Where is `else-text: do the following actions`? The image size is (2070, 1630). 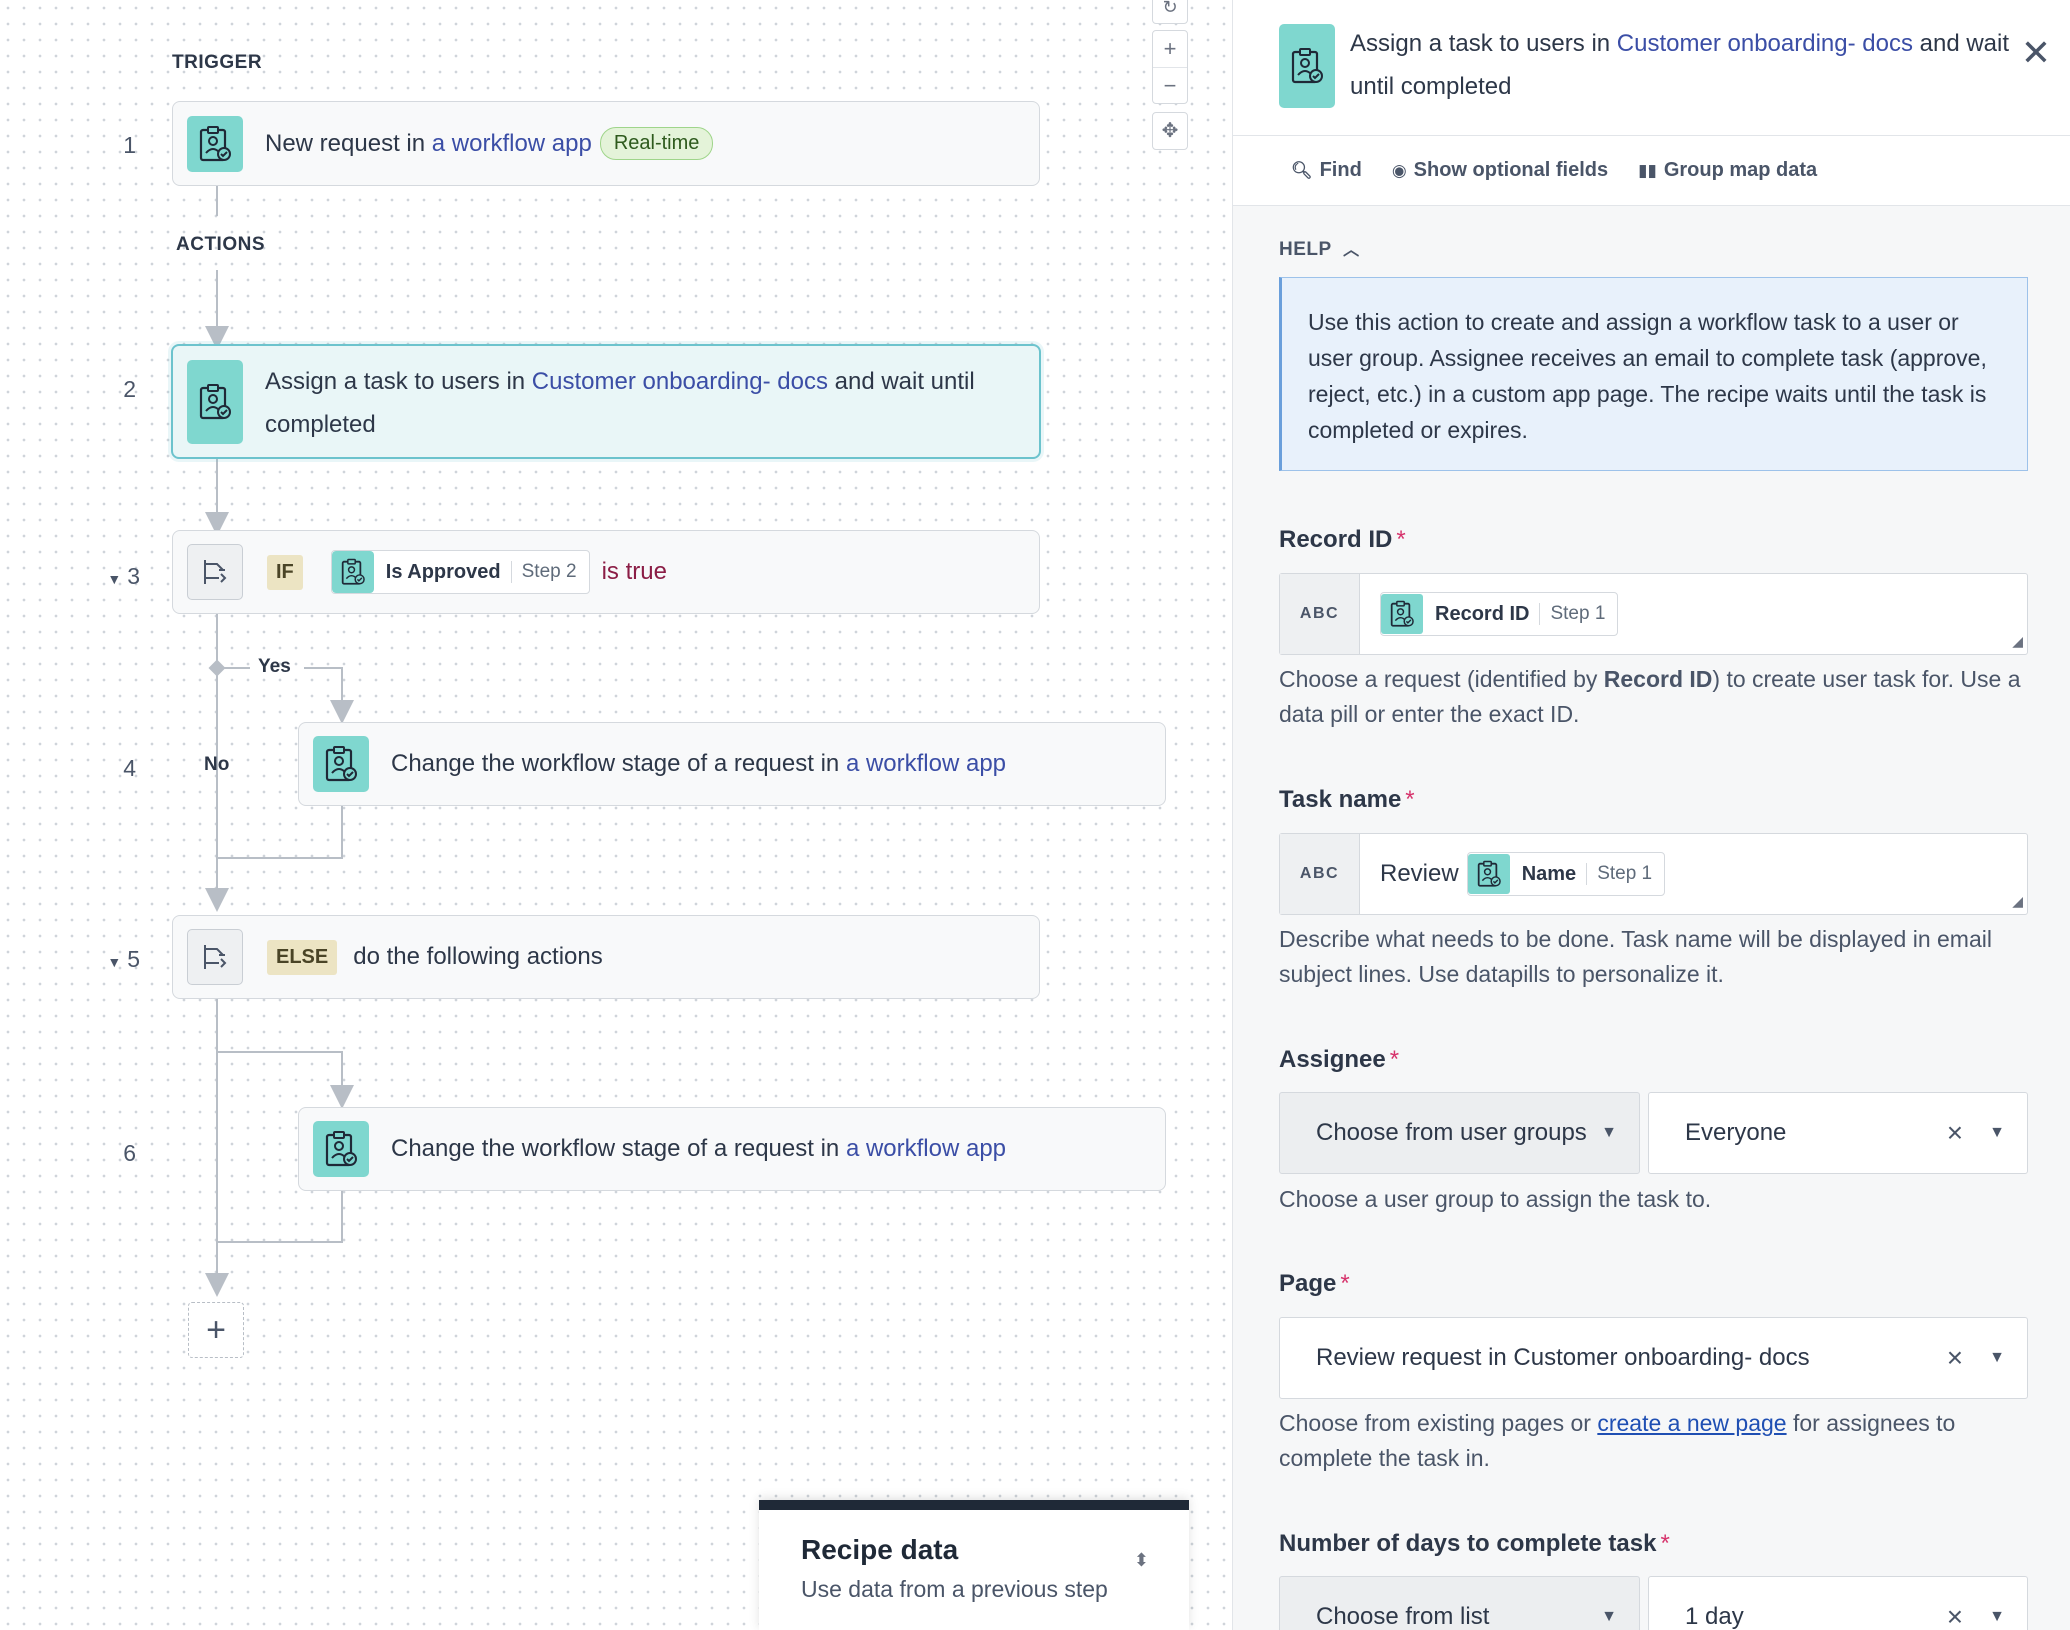
else-text: do the following actions is located at coordinates (478, 956).